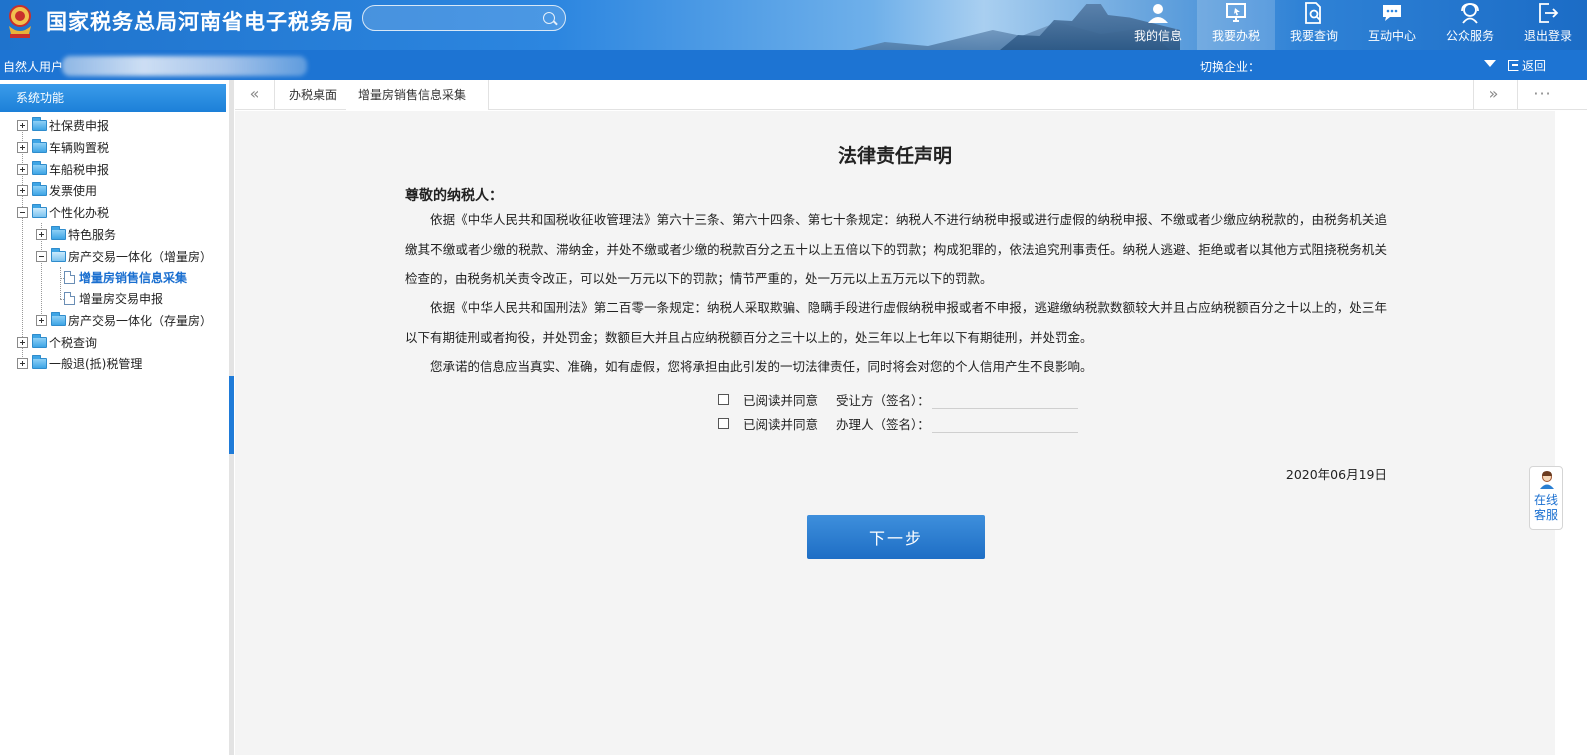 The height and width of the screenshot is (755, 1587). Describe the element at coordinates (113, 98) in the screenshot. I see `sidebar-header: 系统功能` at that location.